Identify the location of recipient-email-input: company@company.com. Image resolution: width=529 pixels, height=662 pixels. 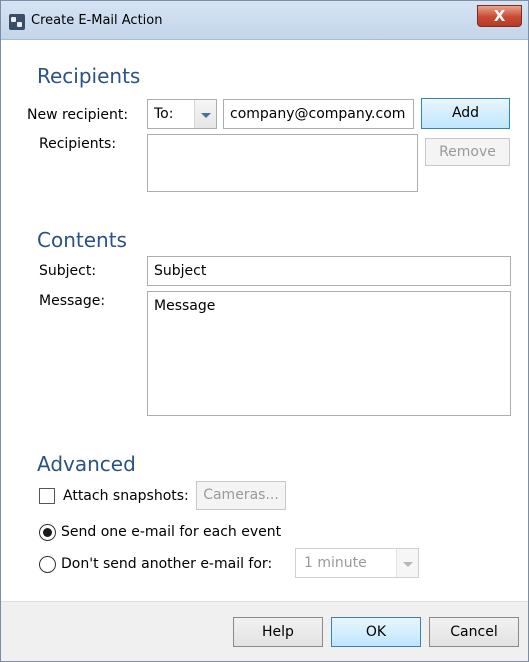
(318, 114).